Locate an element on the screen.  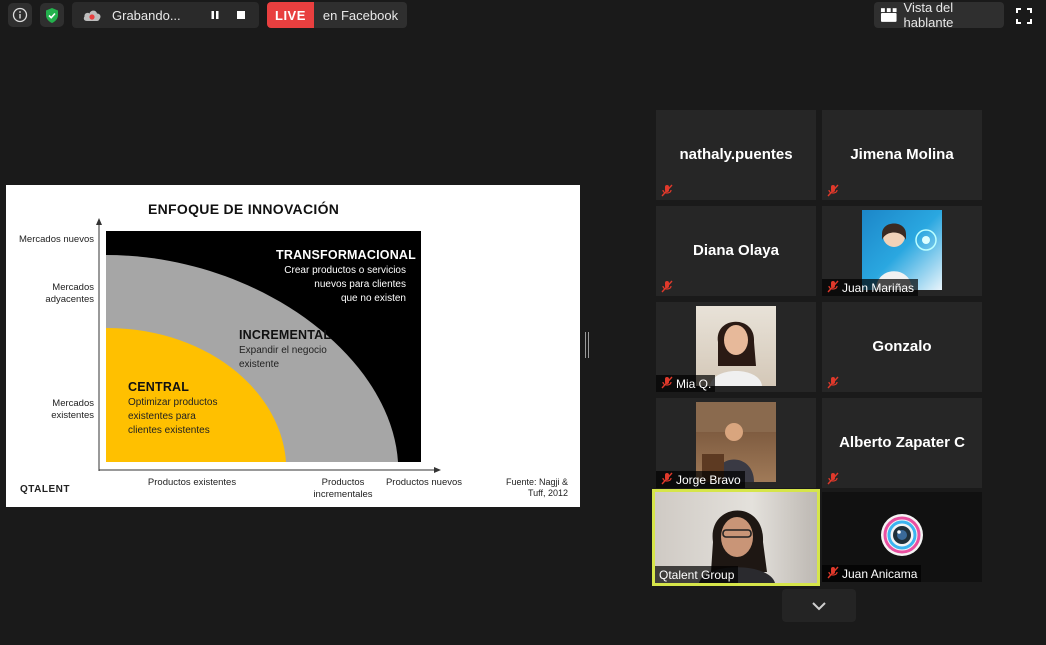
stop-recording-button is located at coordinates (241, 15).